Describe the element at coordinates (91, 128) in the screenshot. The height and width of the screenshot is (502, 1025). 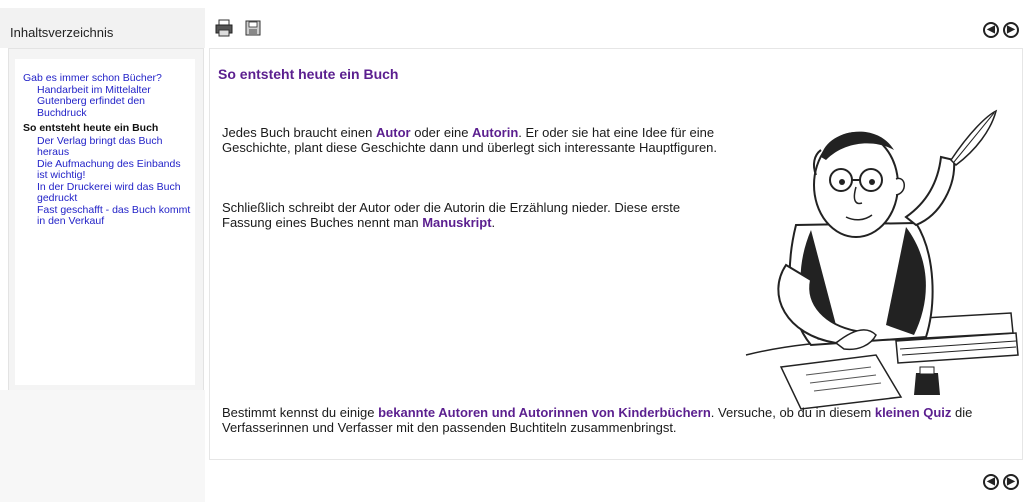
I see `toc-item-current-so-entsteht-heute-ein-buch: So entsteht heute ein Buch` at that location.